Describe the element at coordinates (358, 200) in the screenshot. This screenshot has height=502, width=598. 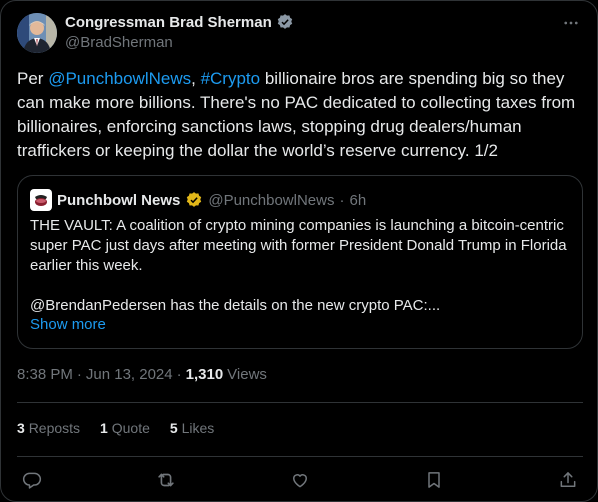
I see `quoted-time: 6h` at that location.